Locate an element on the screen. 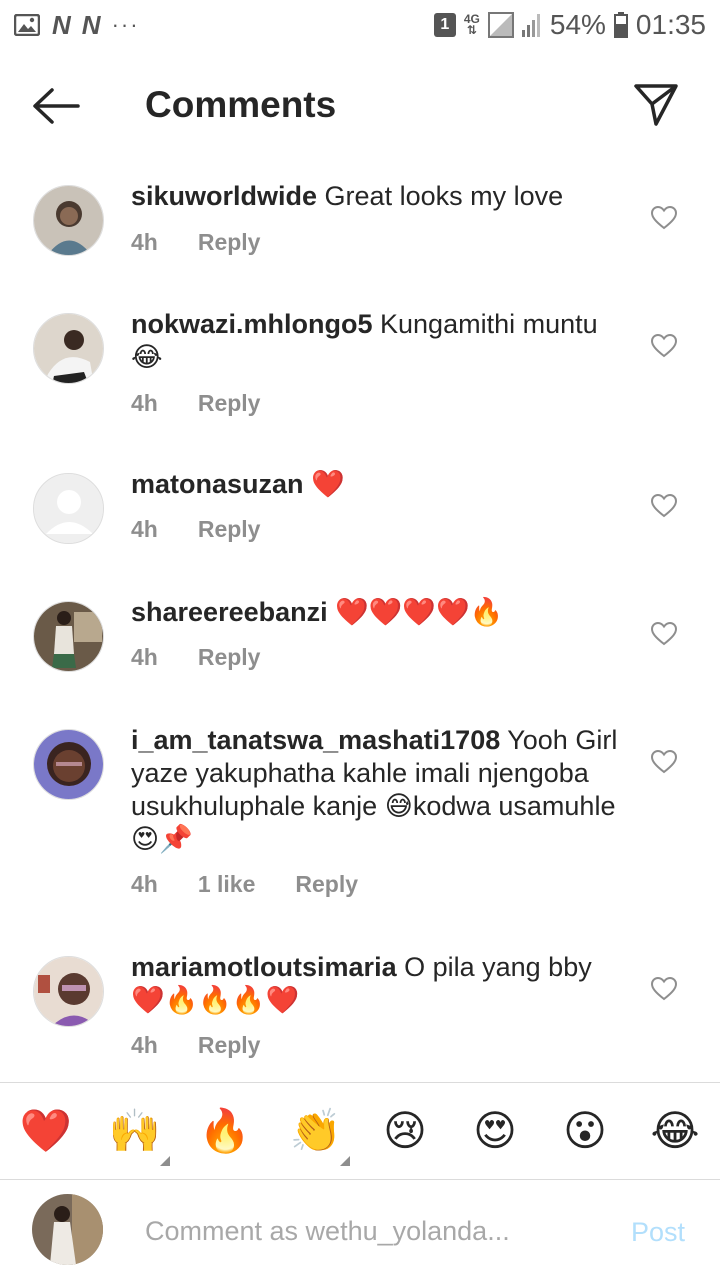 This screenshot has width=720, height=1280. comment-username: sikuworldwide is located at coordinates (224, 196).